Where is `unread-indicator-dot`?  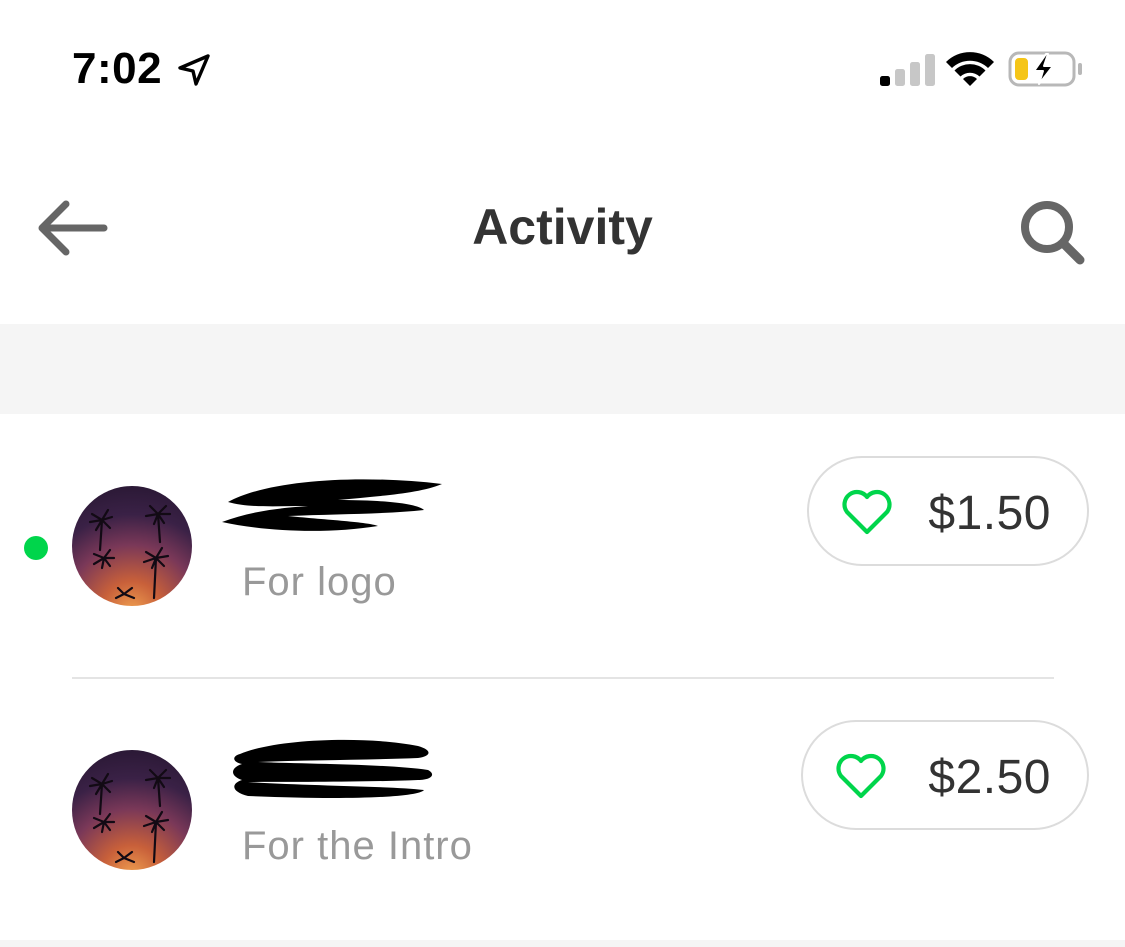 unread-indicator-dot is located at coordinates (36, 548).